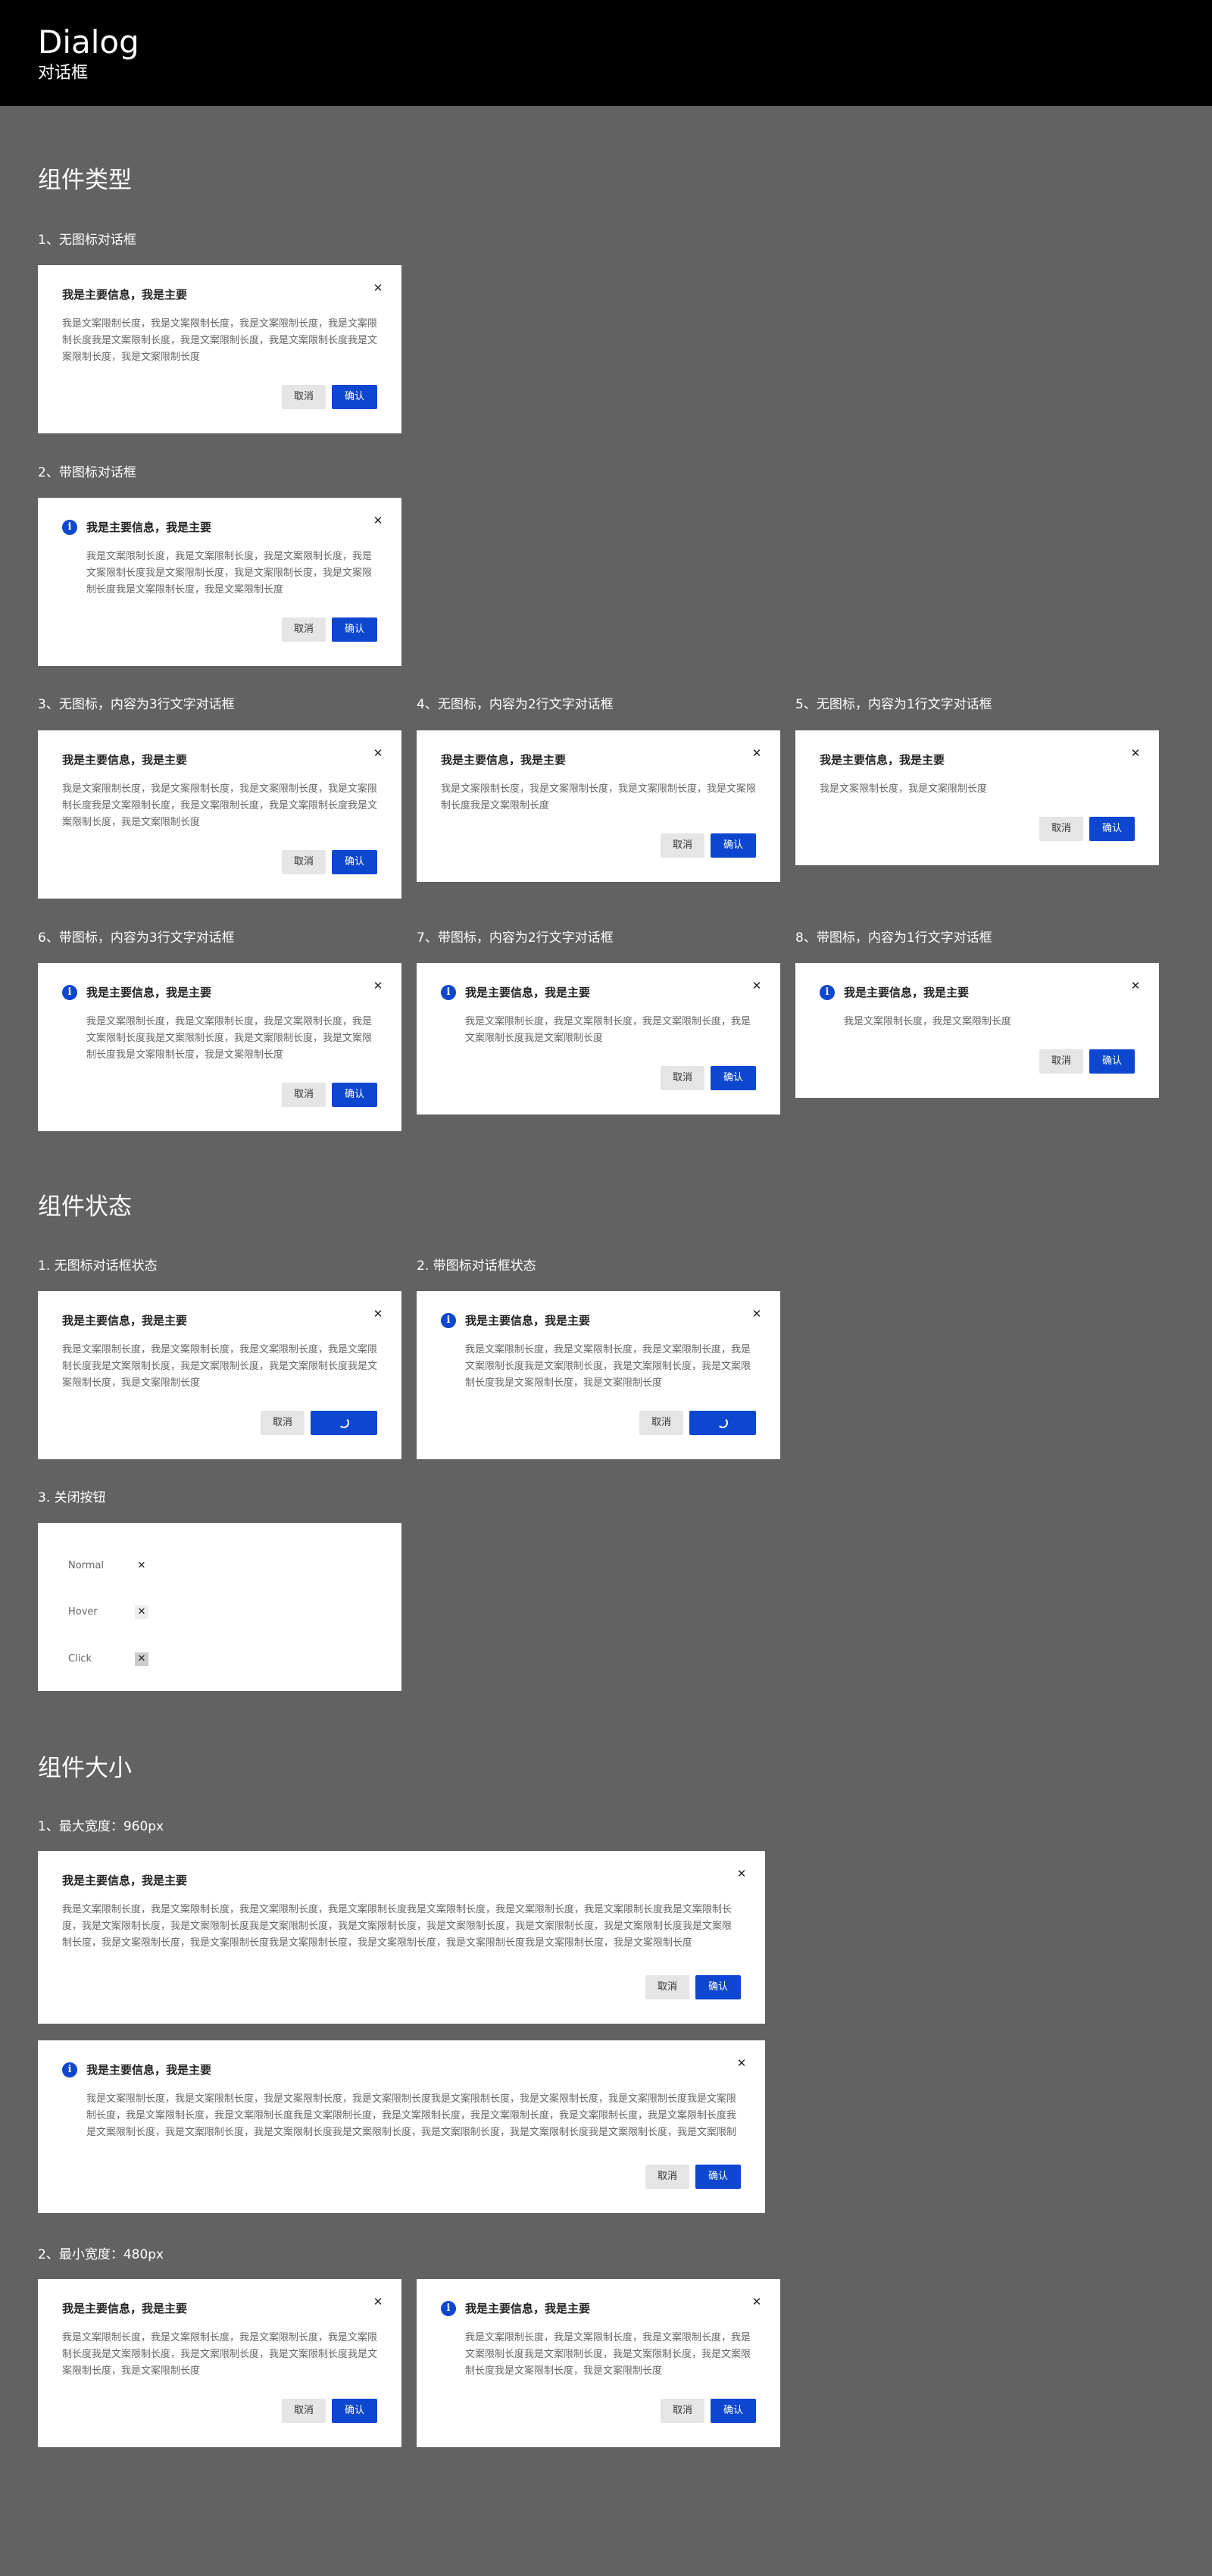 This screenshot has height=2576, width=1212. Describe the element at coordinates (87, 473) in the screenshot. I see `subsection-title: 2、带图标对话框` at that location.